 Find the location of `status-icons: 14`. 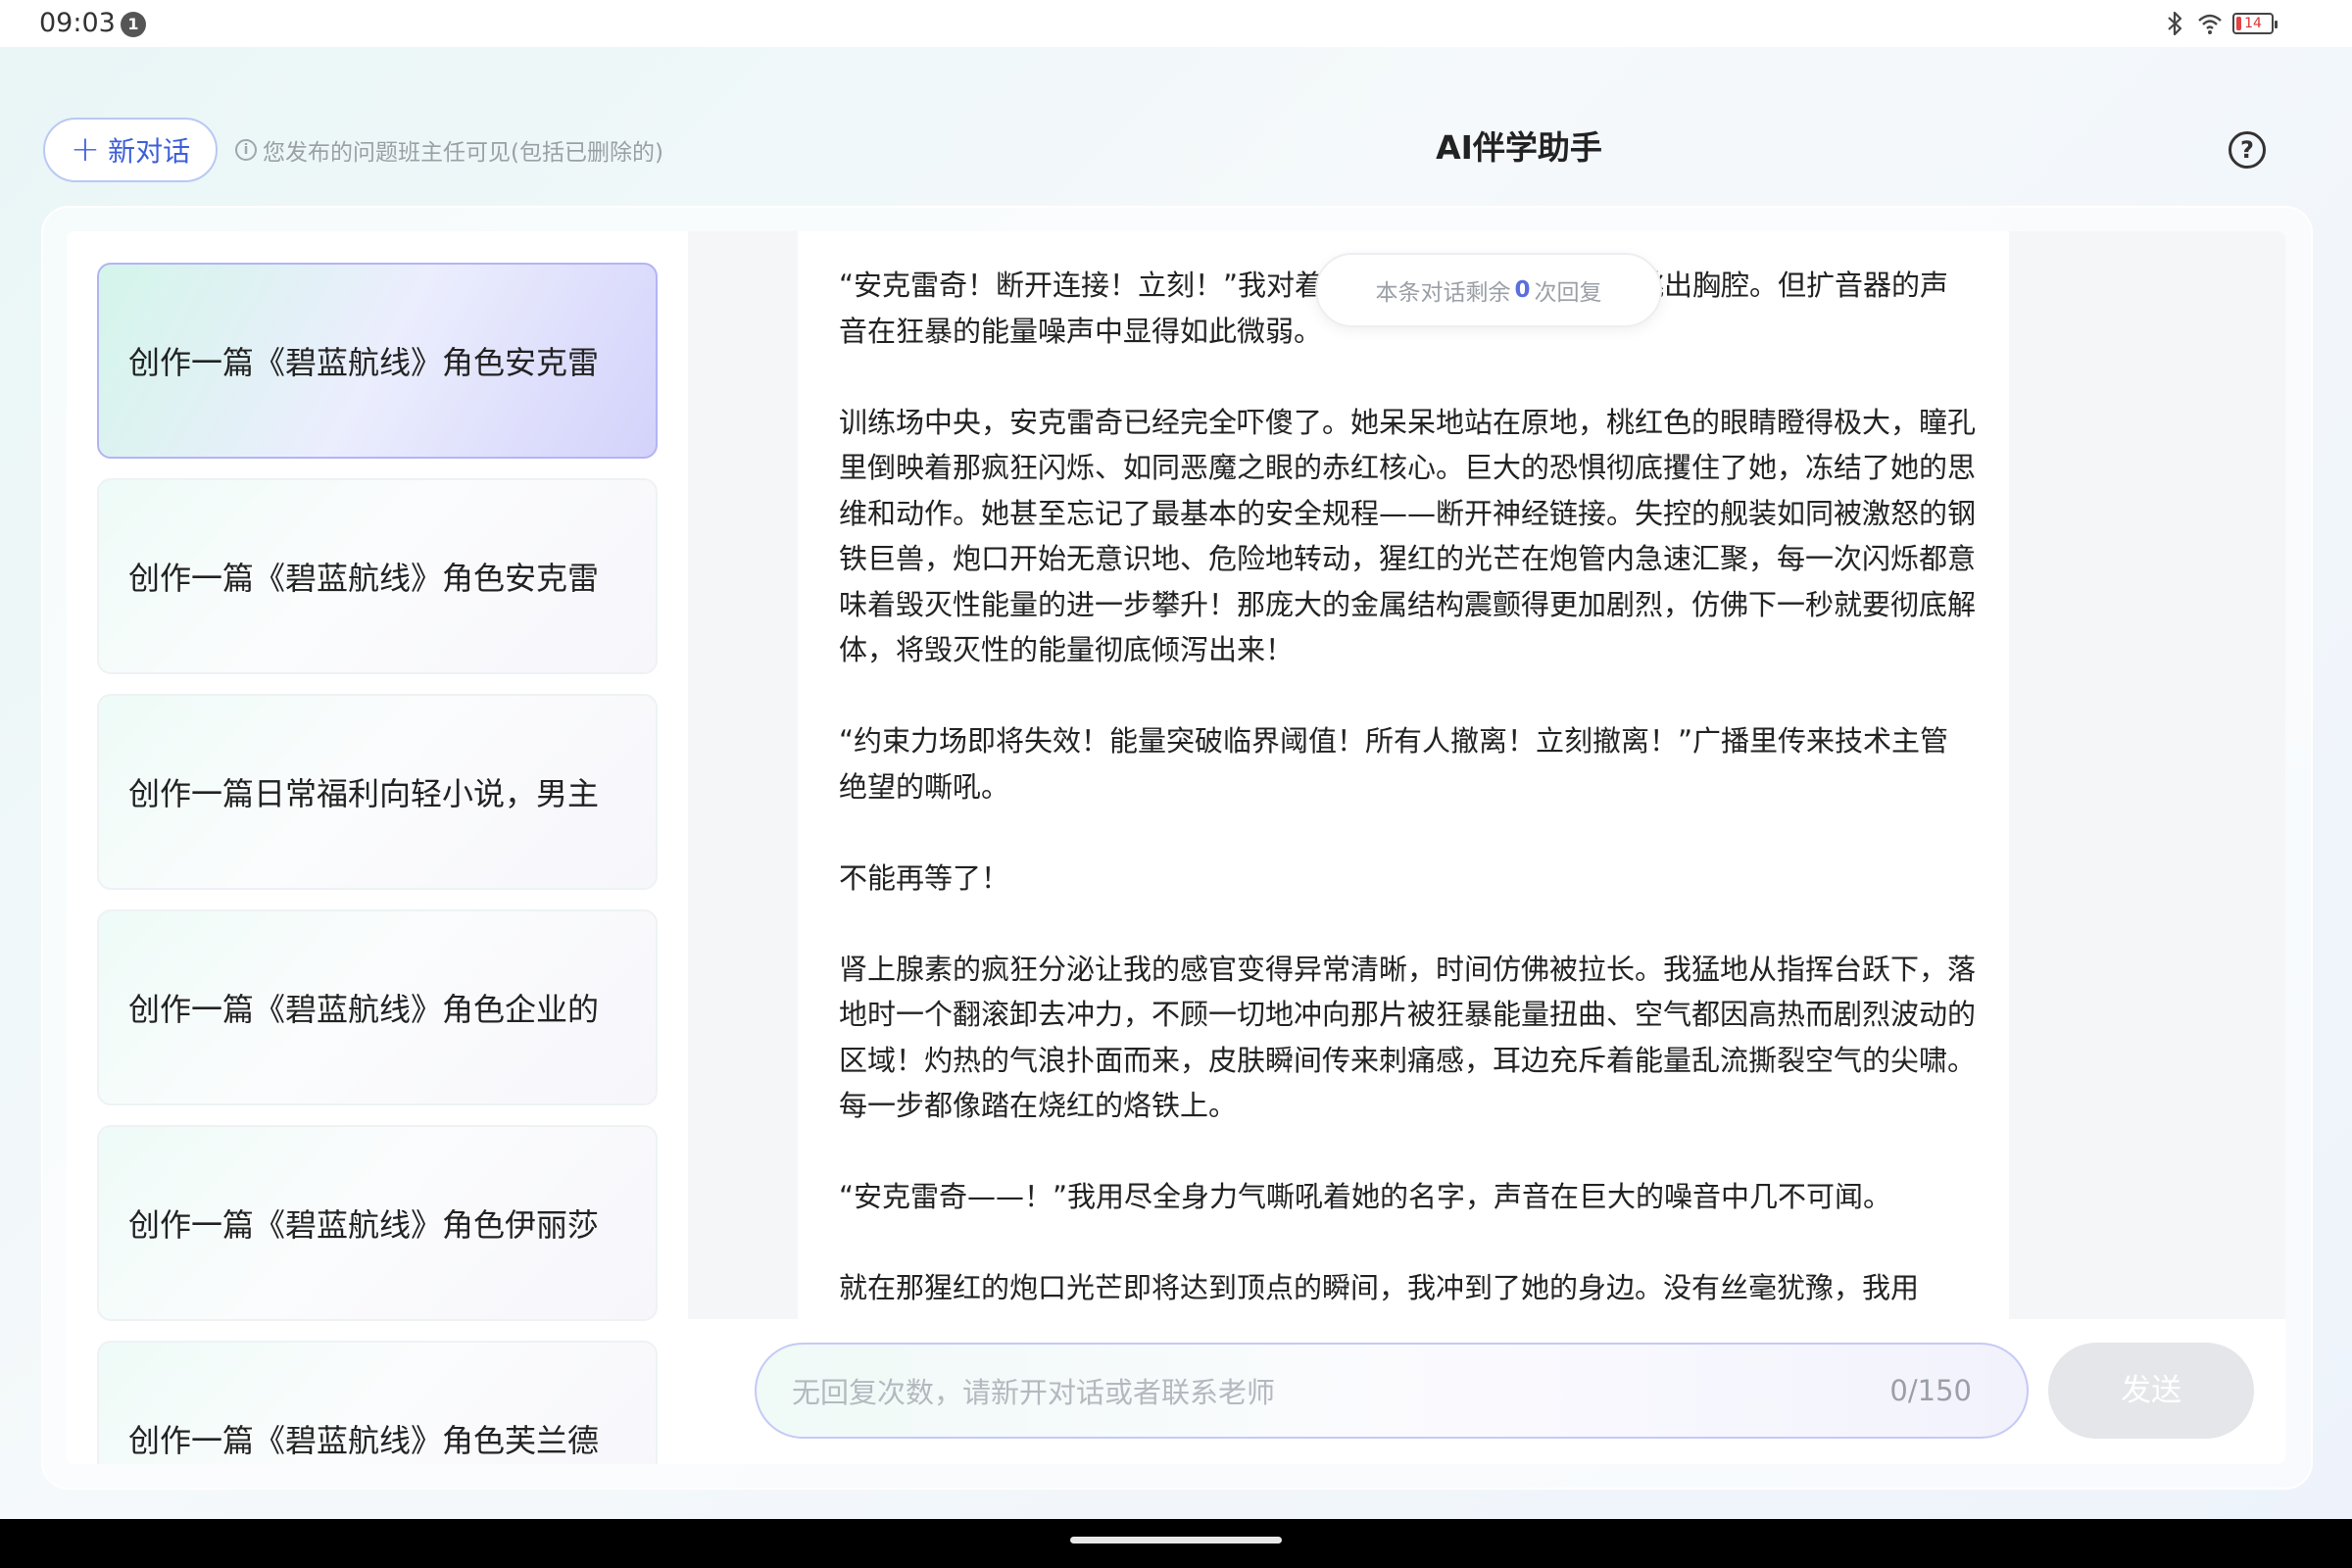

status-icons: 14 is located at coordinates (2220, 23).